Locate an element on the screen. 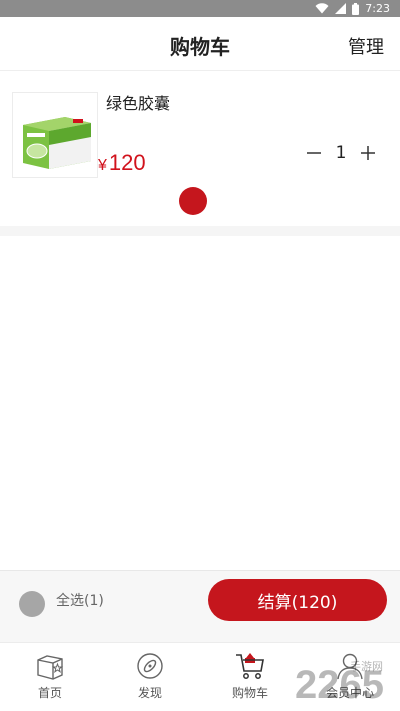  tab-home-label: 首页 is located at coordinates (49, 693).